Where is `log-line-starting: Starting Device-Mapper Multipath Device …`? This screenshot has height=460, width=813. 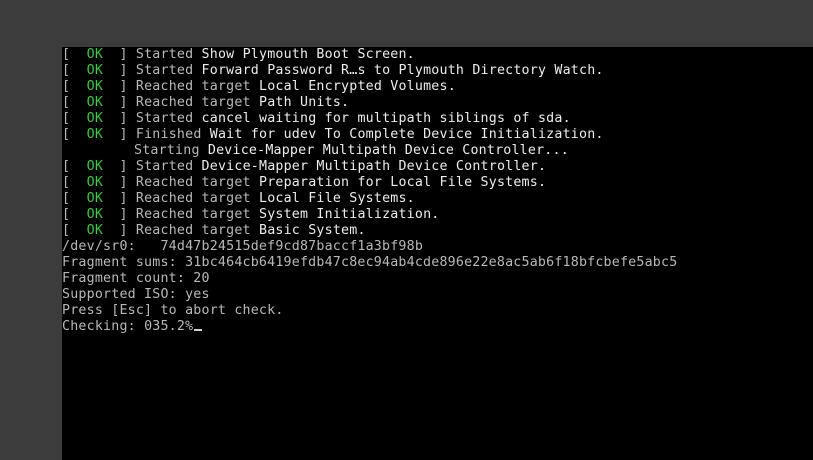 log-line-starting: Starting Device-Mapper Multipath Device … is located at coordinates (369, 151).